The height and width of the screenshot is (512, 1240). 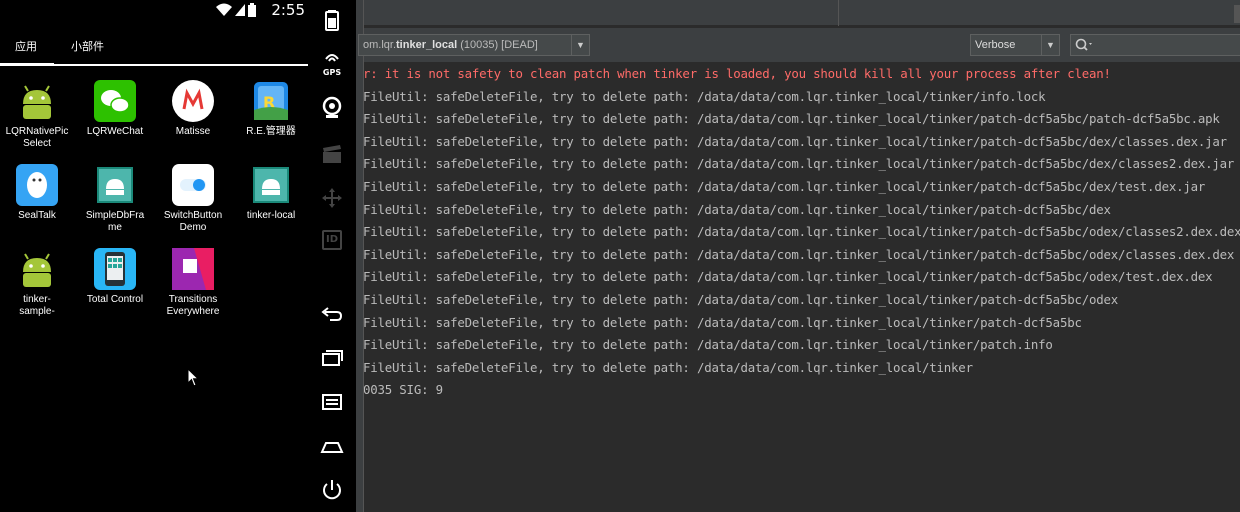 I want to click on battery-status-icon, so click(x=252, y=10).